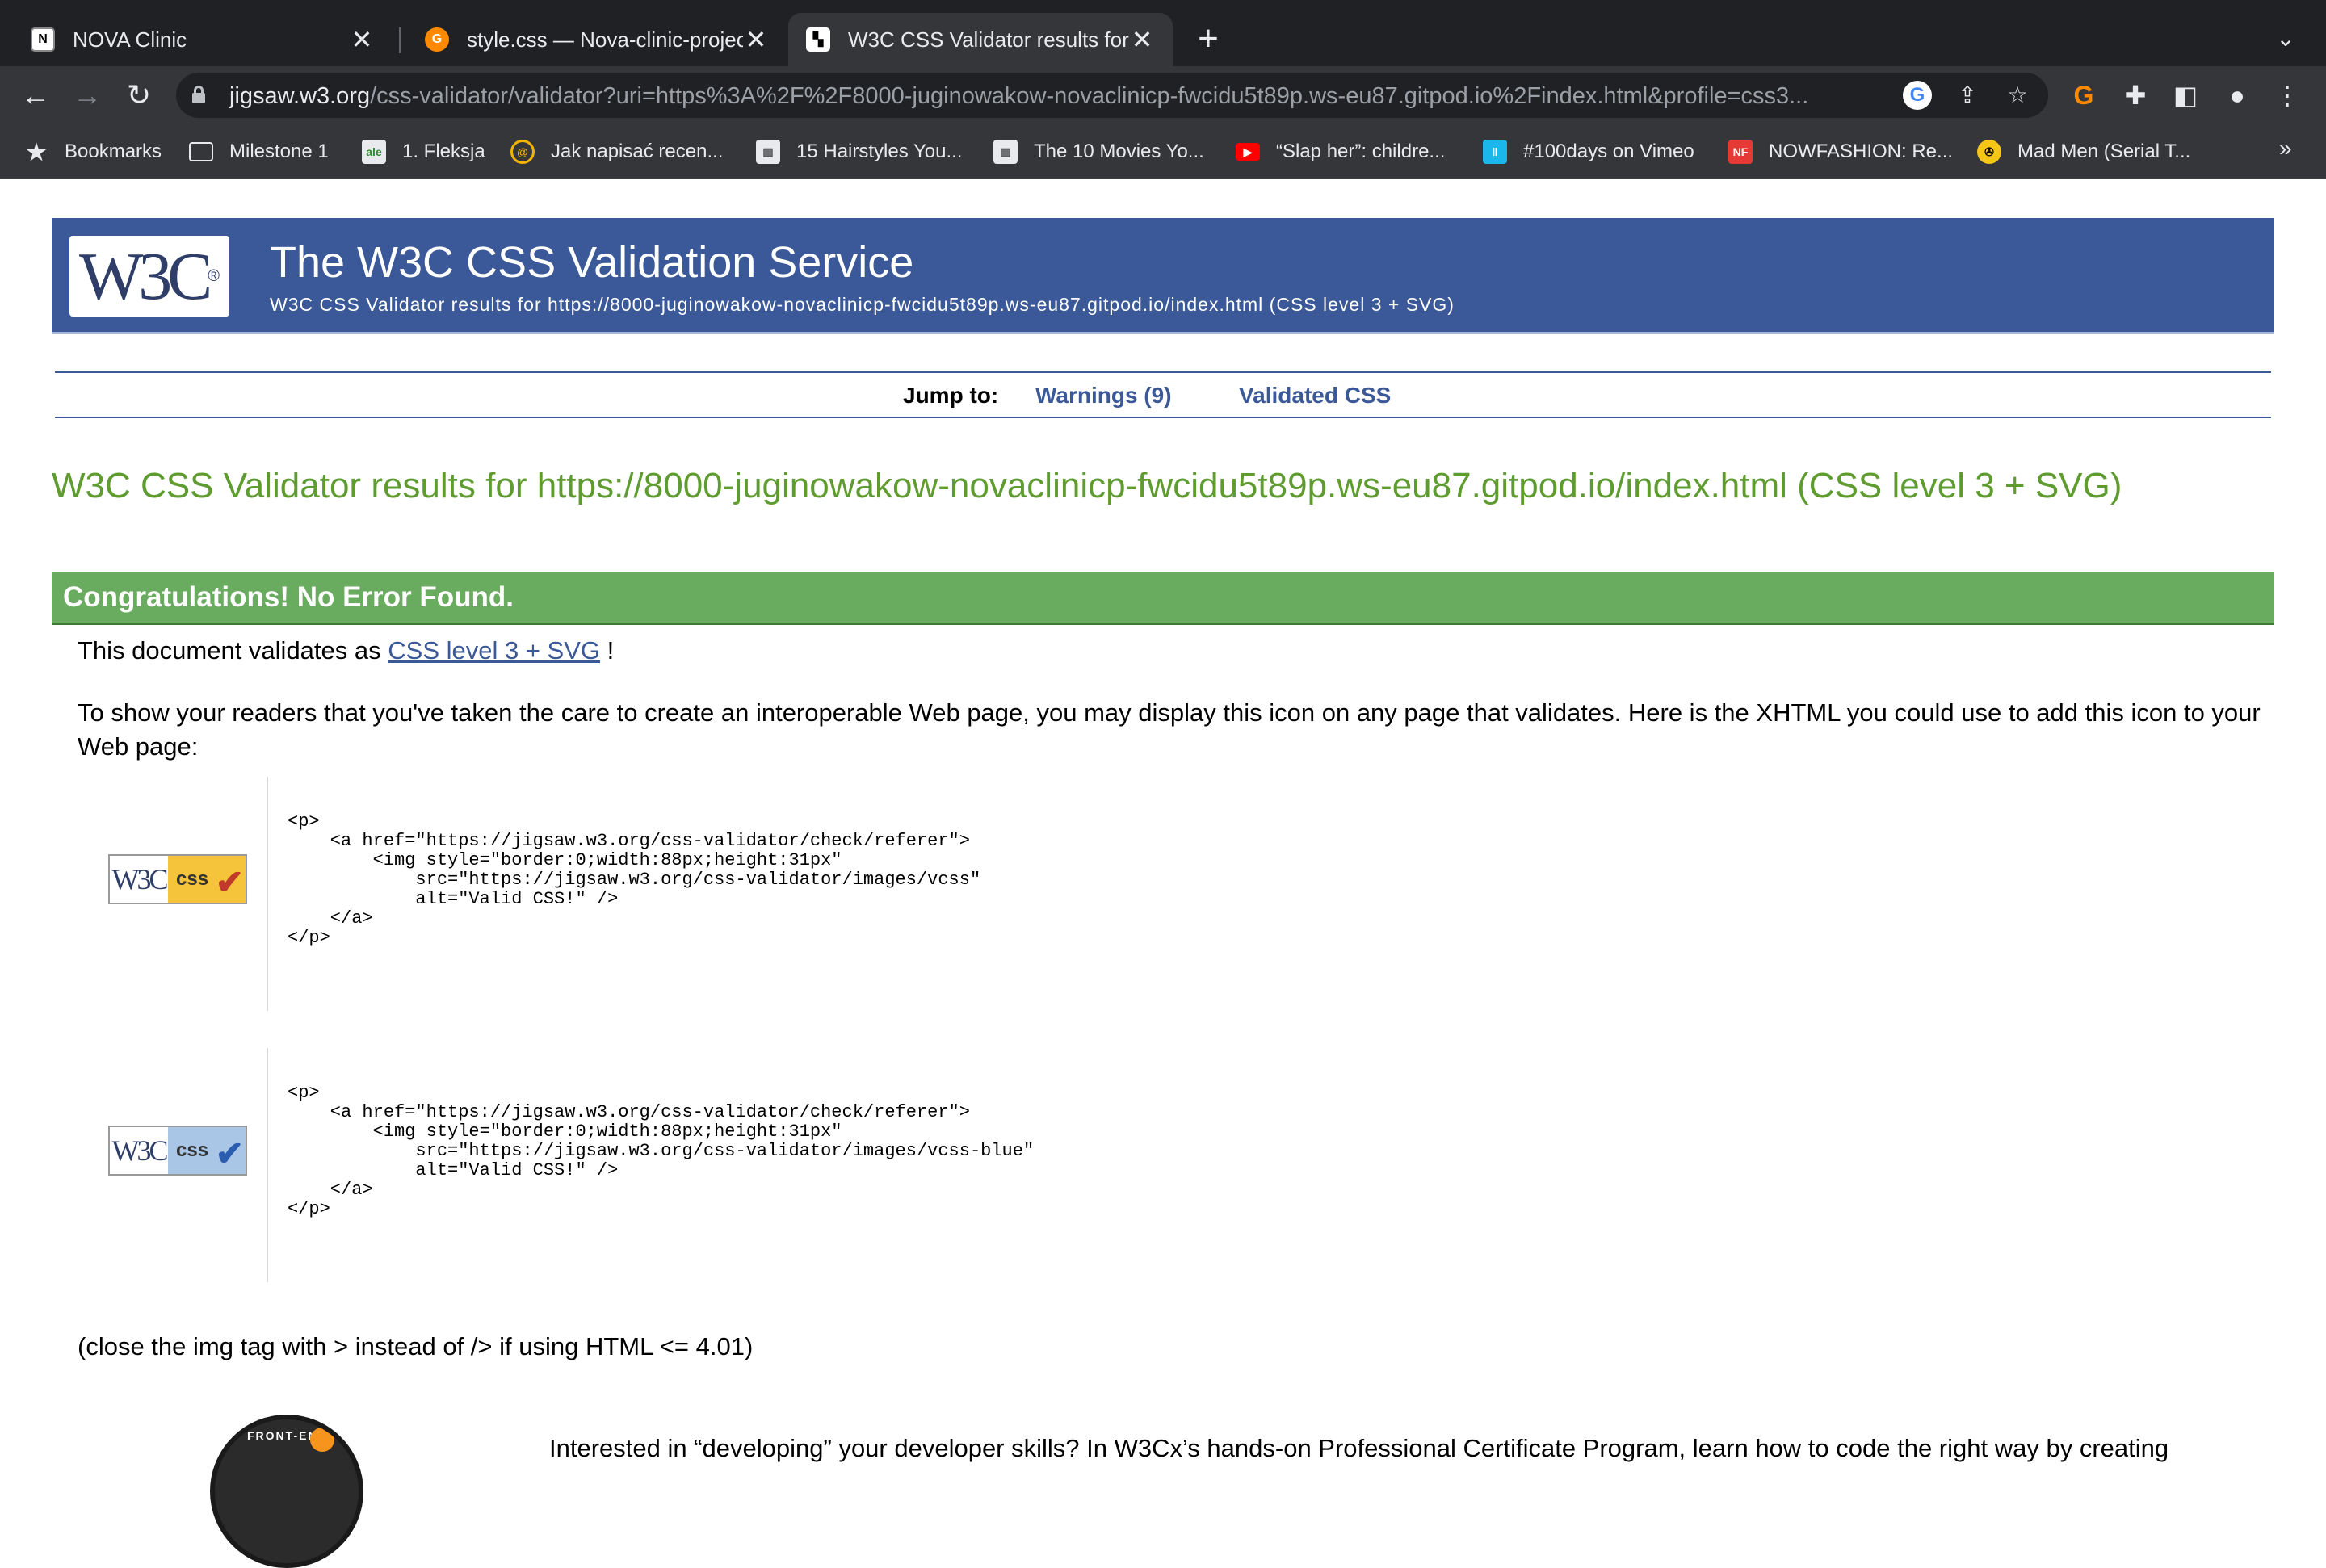  I want to click on banner-title: The W3C CSS Validation Service, so click(591, 262).